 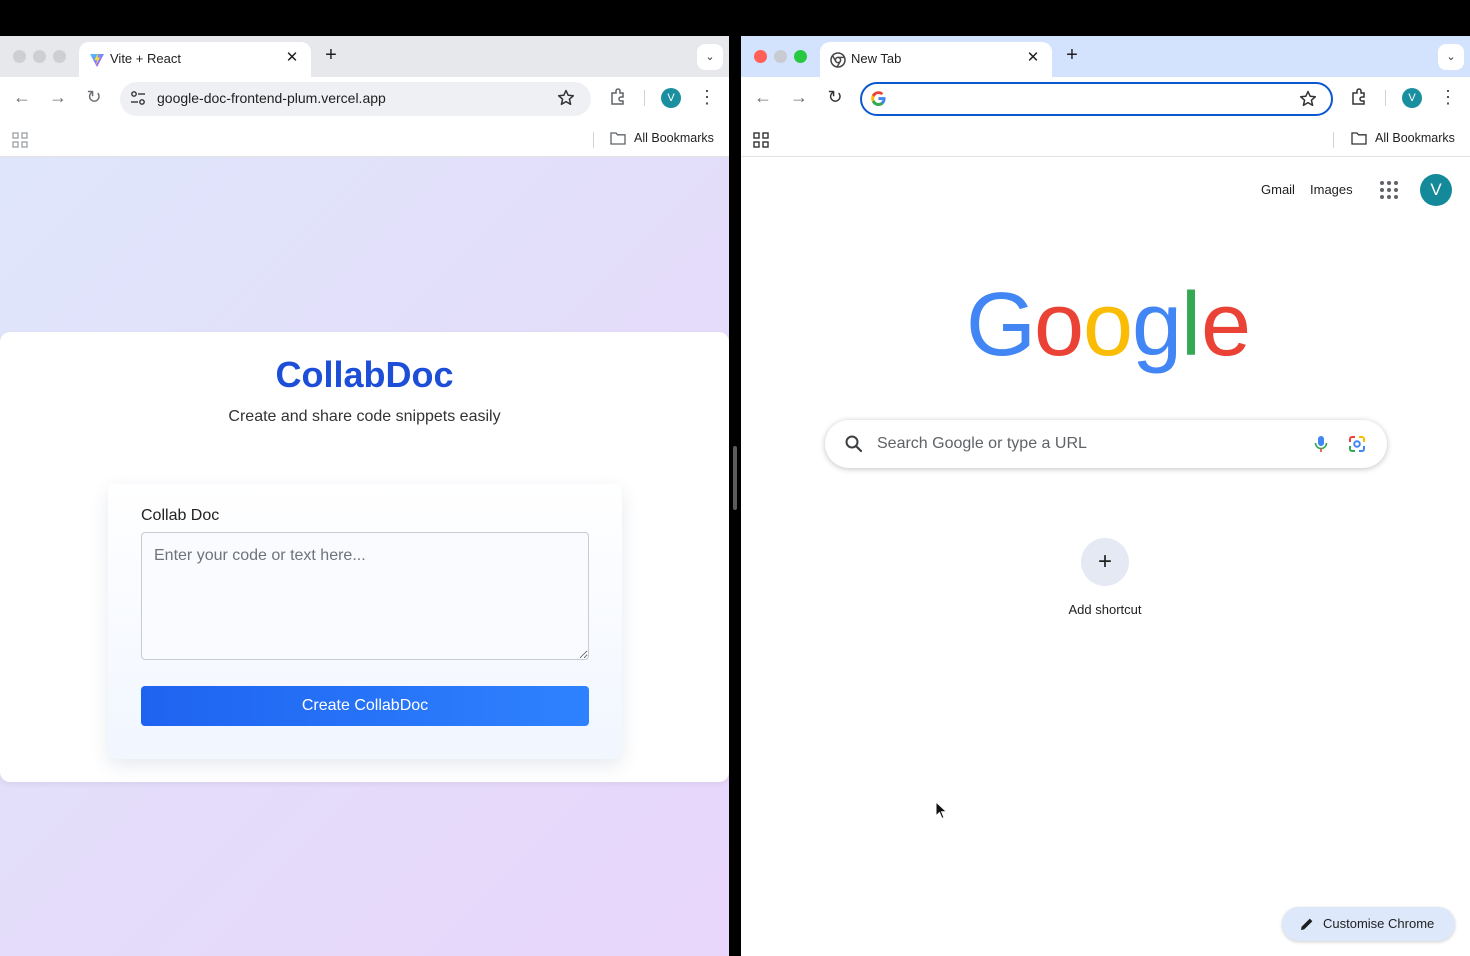 I want to click on search-icon, so click(x=854, y=444).